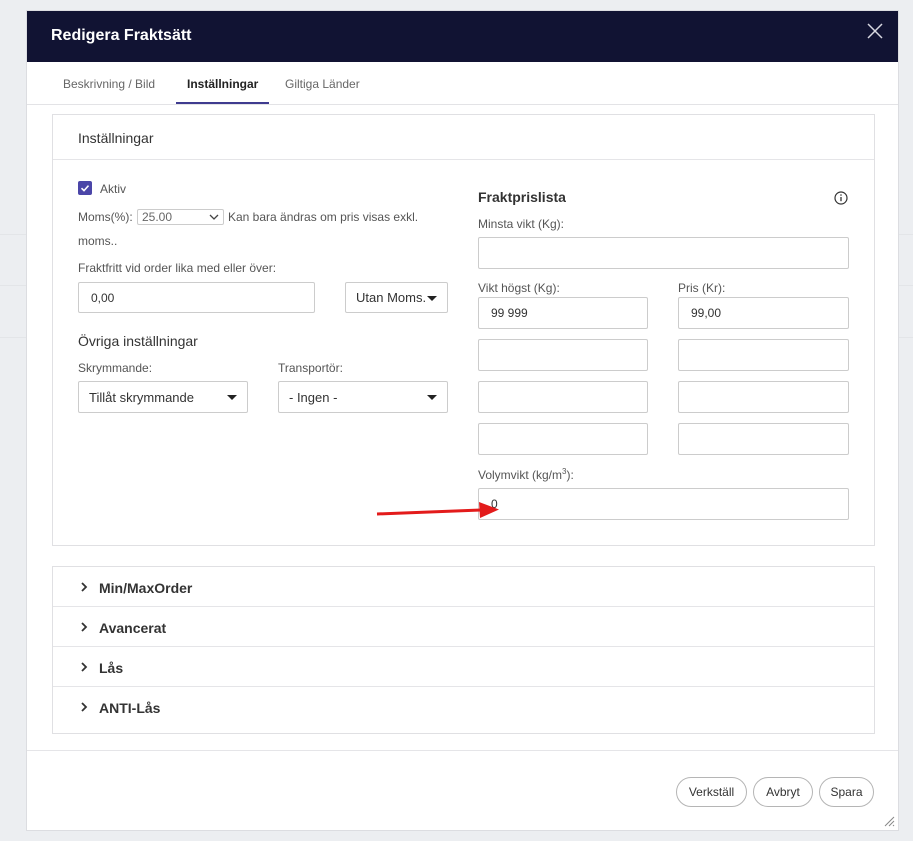  What do you see at coordinates (463, 707) in the screenshot?
I see `accordion-anti-lock: ANTI-Lås` at bounding box center [463, 707].